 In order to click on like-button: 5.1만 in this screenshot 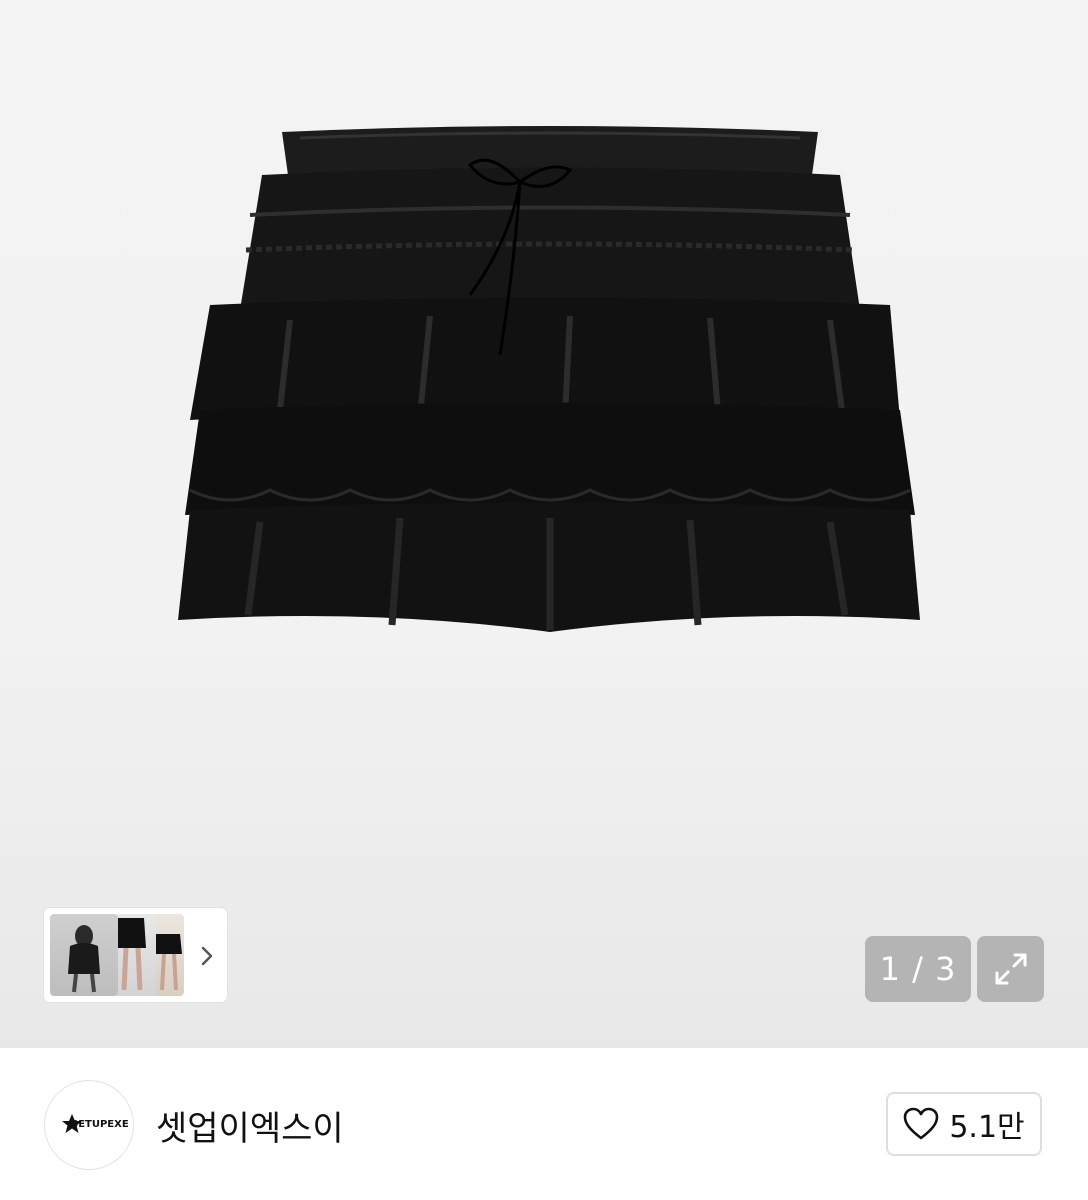, I will do `click(964, 1124)`.